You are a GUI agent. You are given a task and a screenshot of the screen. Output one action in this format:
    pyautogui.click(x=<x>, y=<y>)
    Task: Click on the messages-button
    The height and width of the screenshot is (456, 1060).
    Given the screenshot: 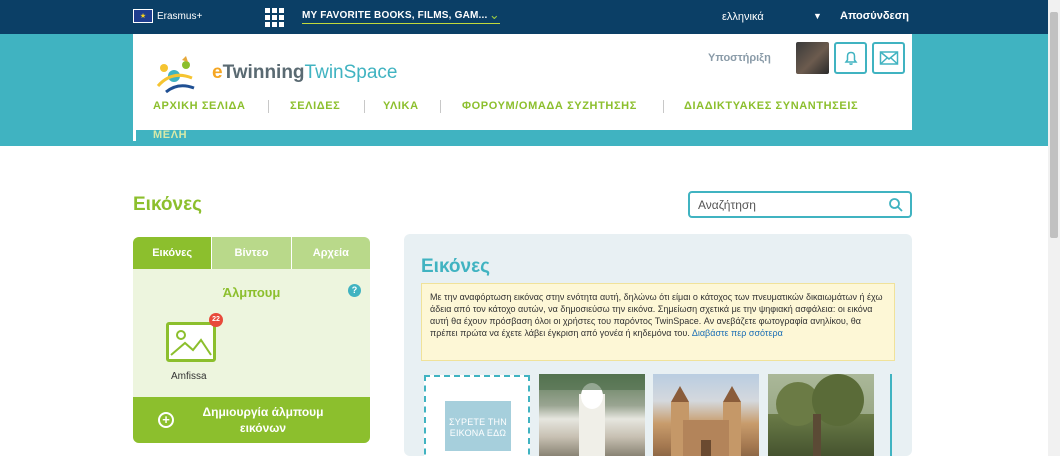 What is the action you would take?
    pyautogui.click(x=888, y=58)
    